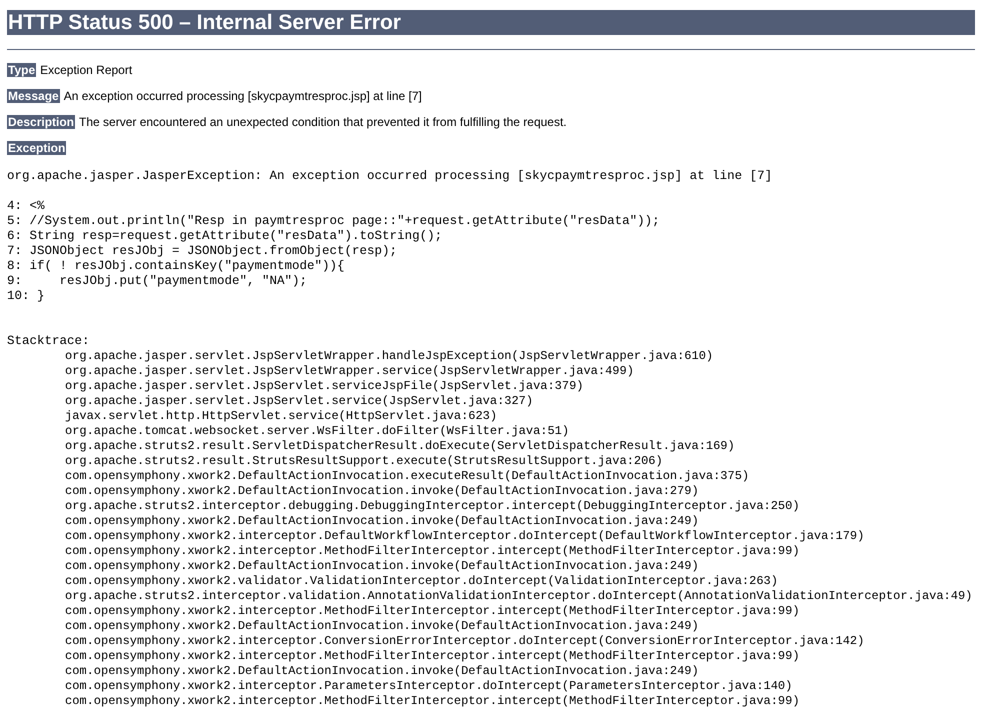  I want to click on stacktrace-line: com.opensymphony.xwork2.DefaultActionInvocation.executeResult(DefaultActionInvocation.java:375), so click(407, 476).